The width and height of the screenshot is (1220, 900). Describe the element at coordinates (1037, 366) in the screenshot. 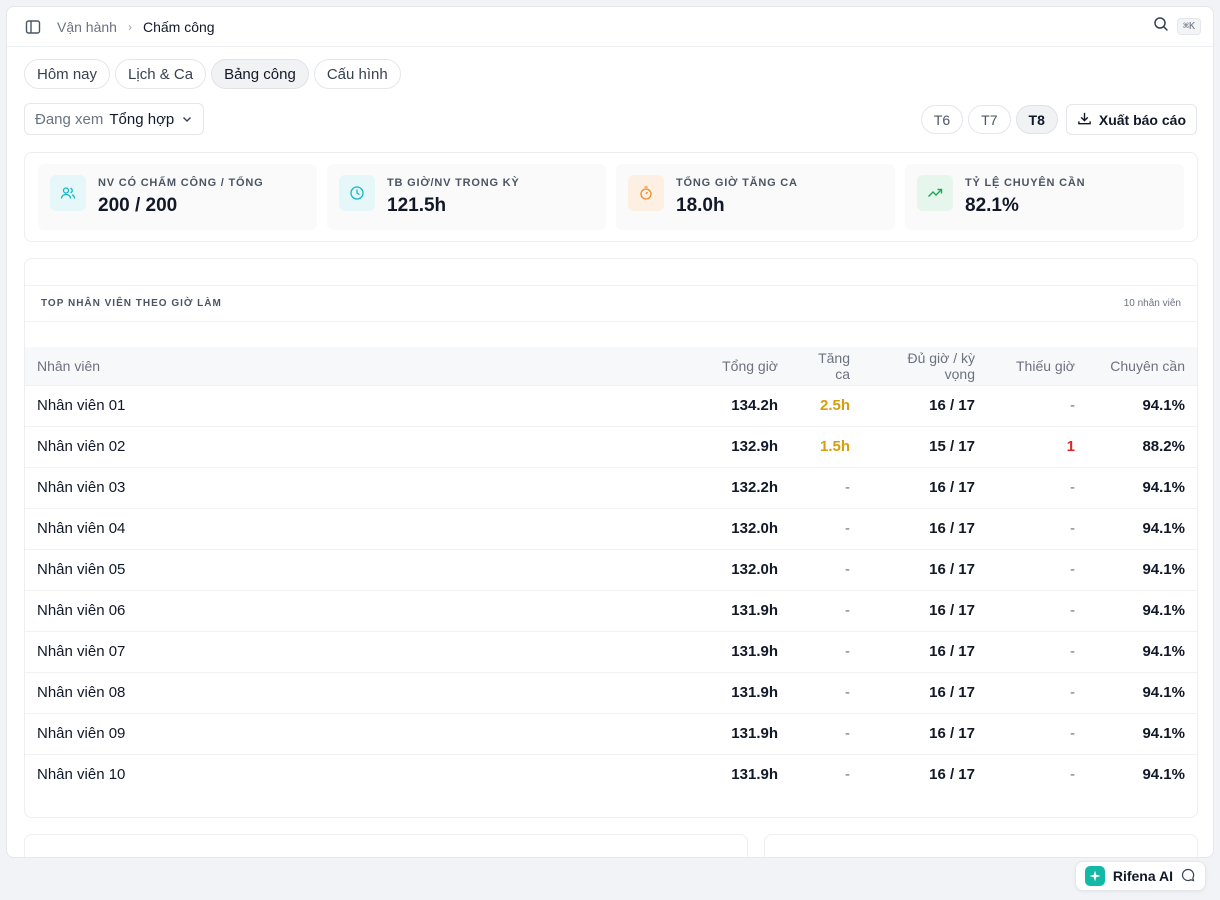

I see `column-header: Thiếu giờ` at that location.